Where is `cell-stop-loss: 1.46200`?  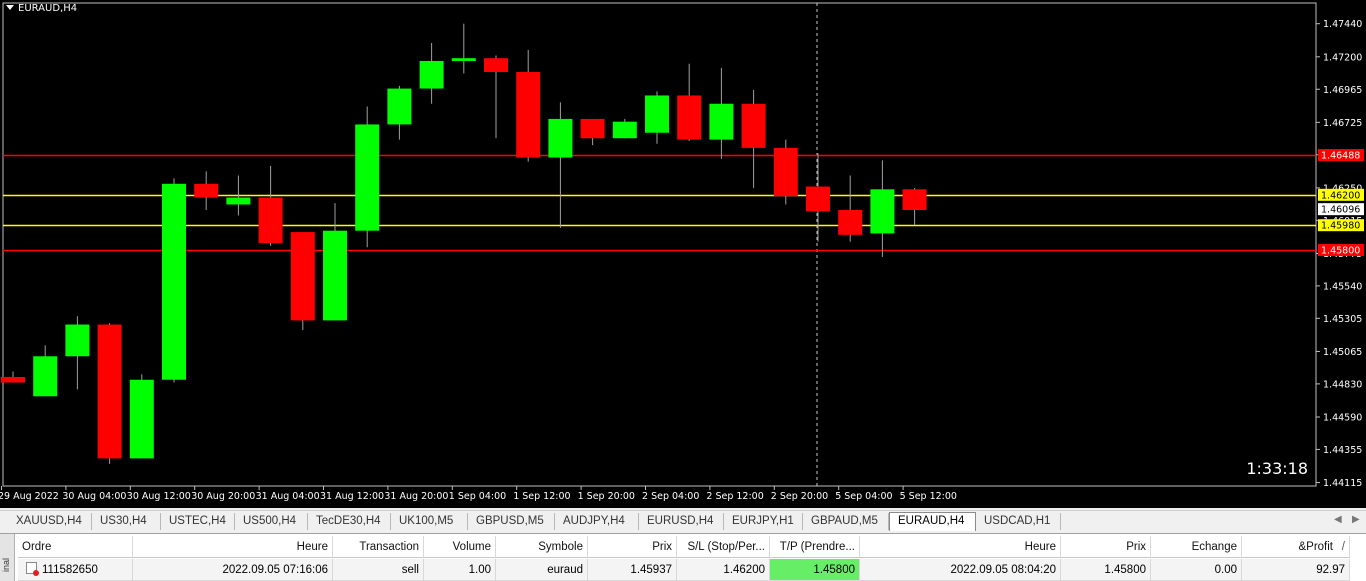
cell-stop-loss: 1.46200 is located at coordinates (723, 570).